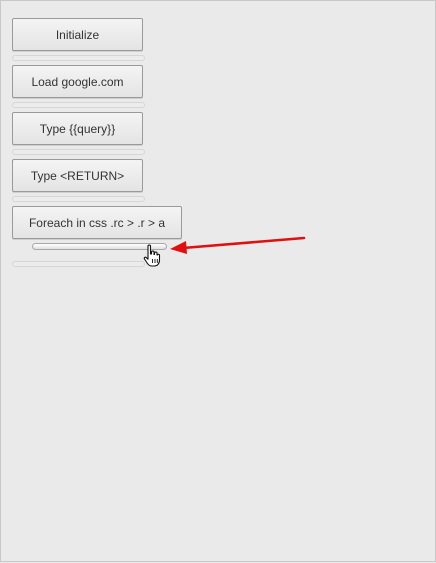 This screenshot has height=563, width=436. Describe the element at coordinates (152, 255) in the screenshot. I see `hand-pointer-icon` at that location.